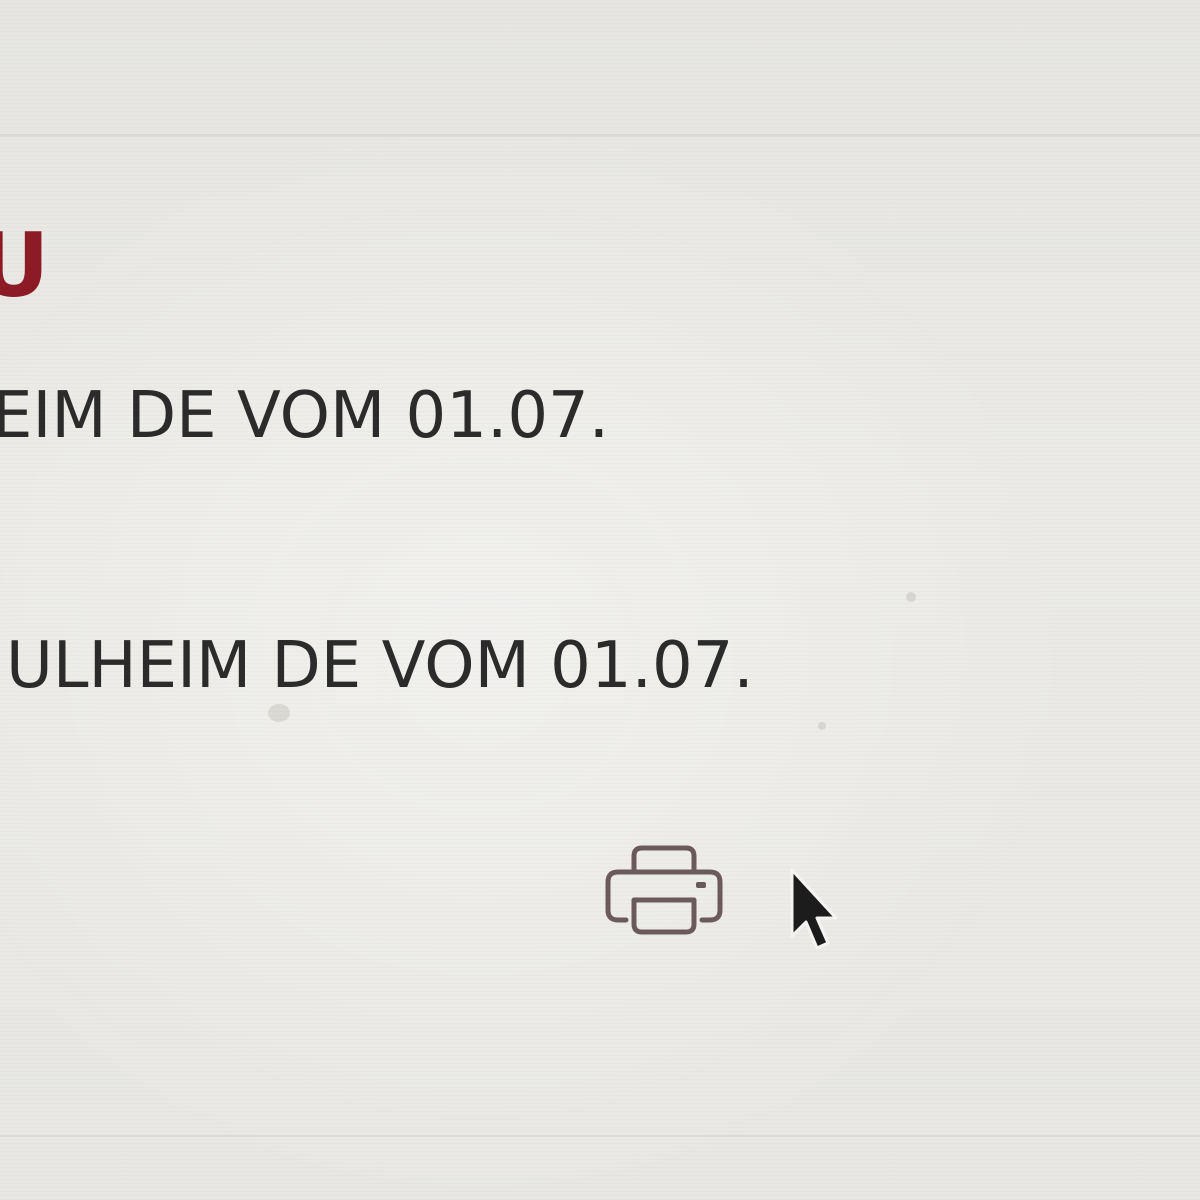 This screenshot has width=1200, height=1200. Describe the element at coordinates (25, 265) in the screenshot. I see `section-heading-fragment: U` at that location.